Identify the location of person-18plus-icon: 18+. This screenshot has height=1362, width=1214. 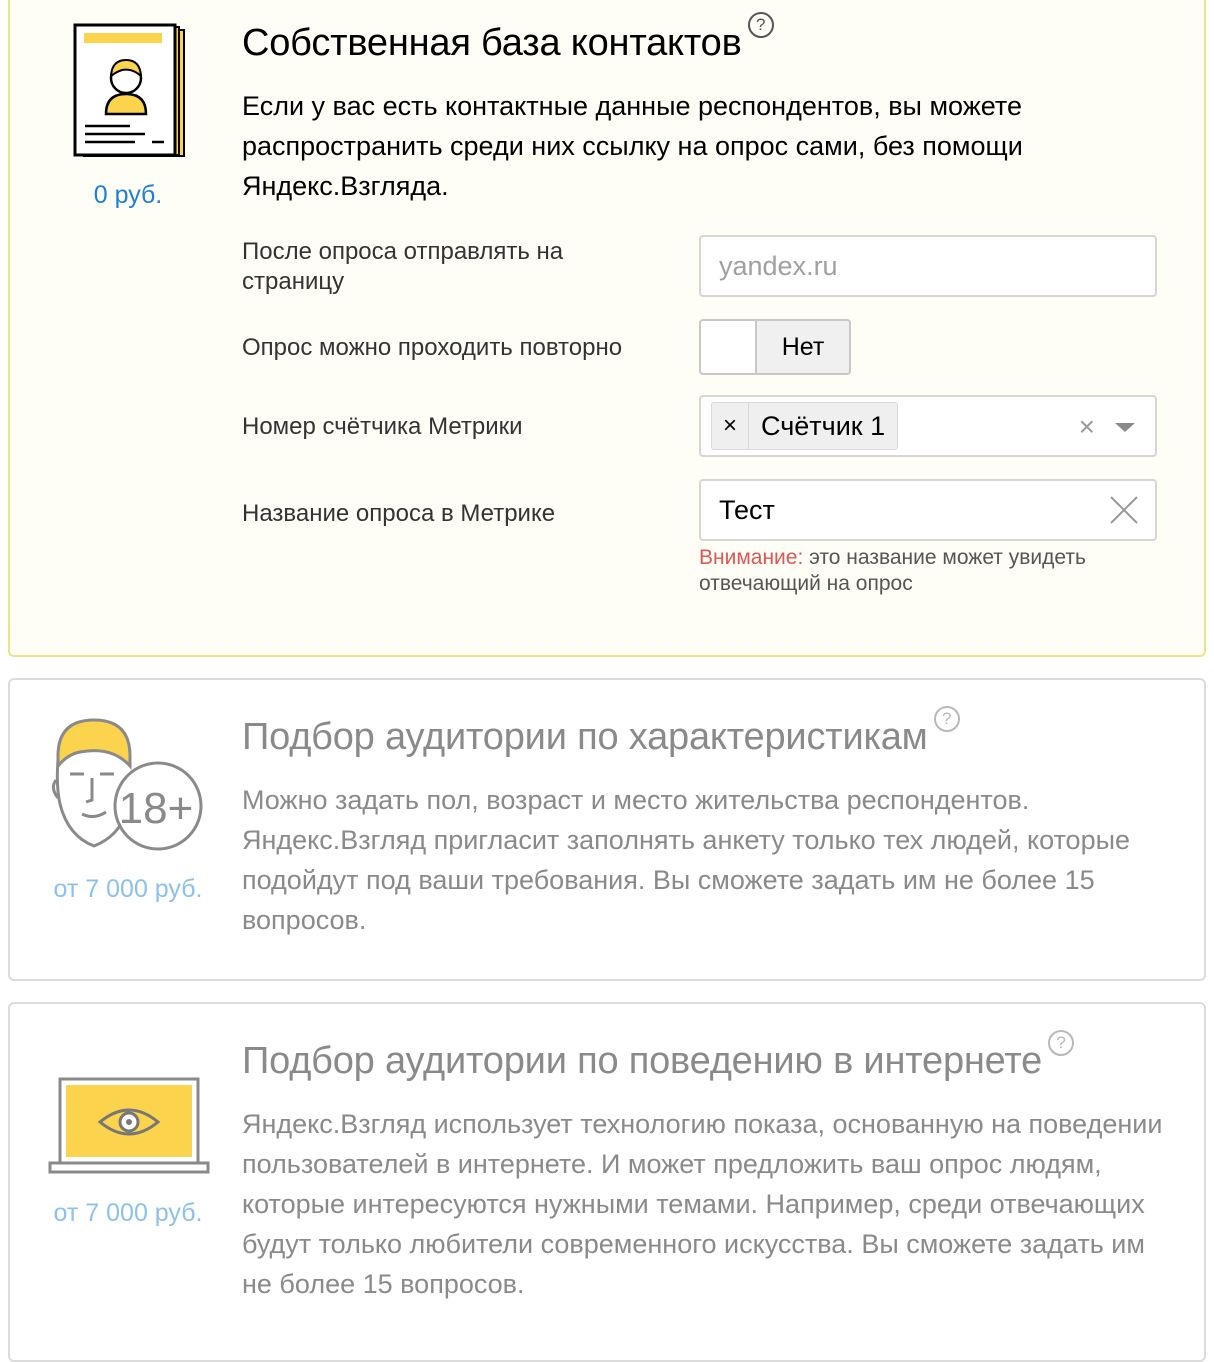
(130, 788).